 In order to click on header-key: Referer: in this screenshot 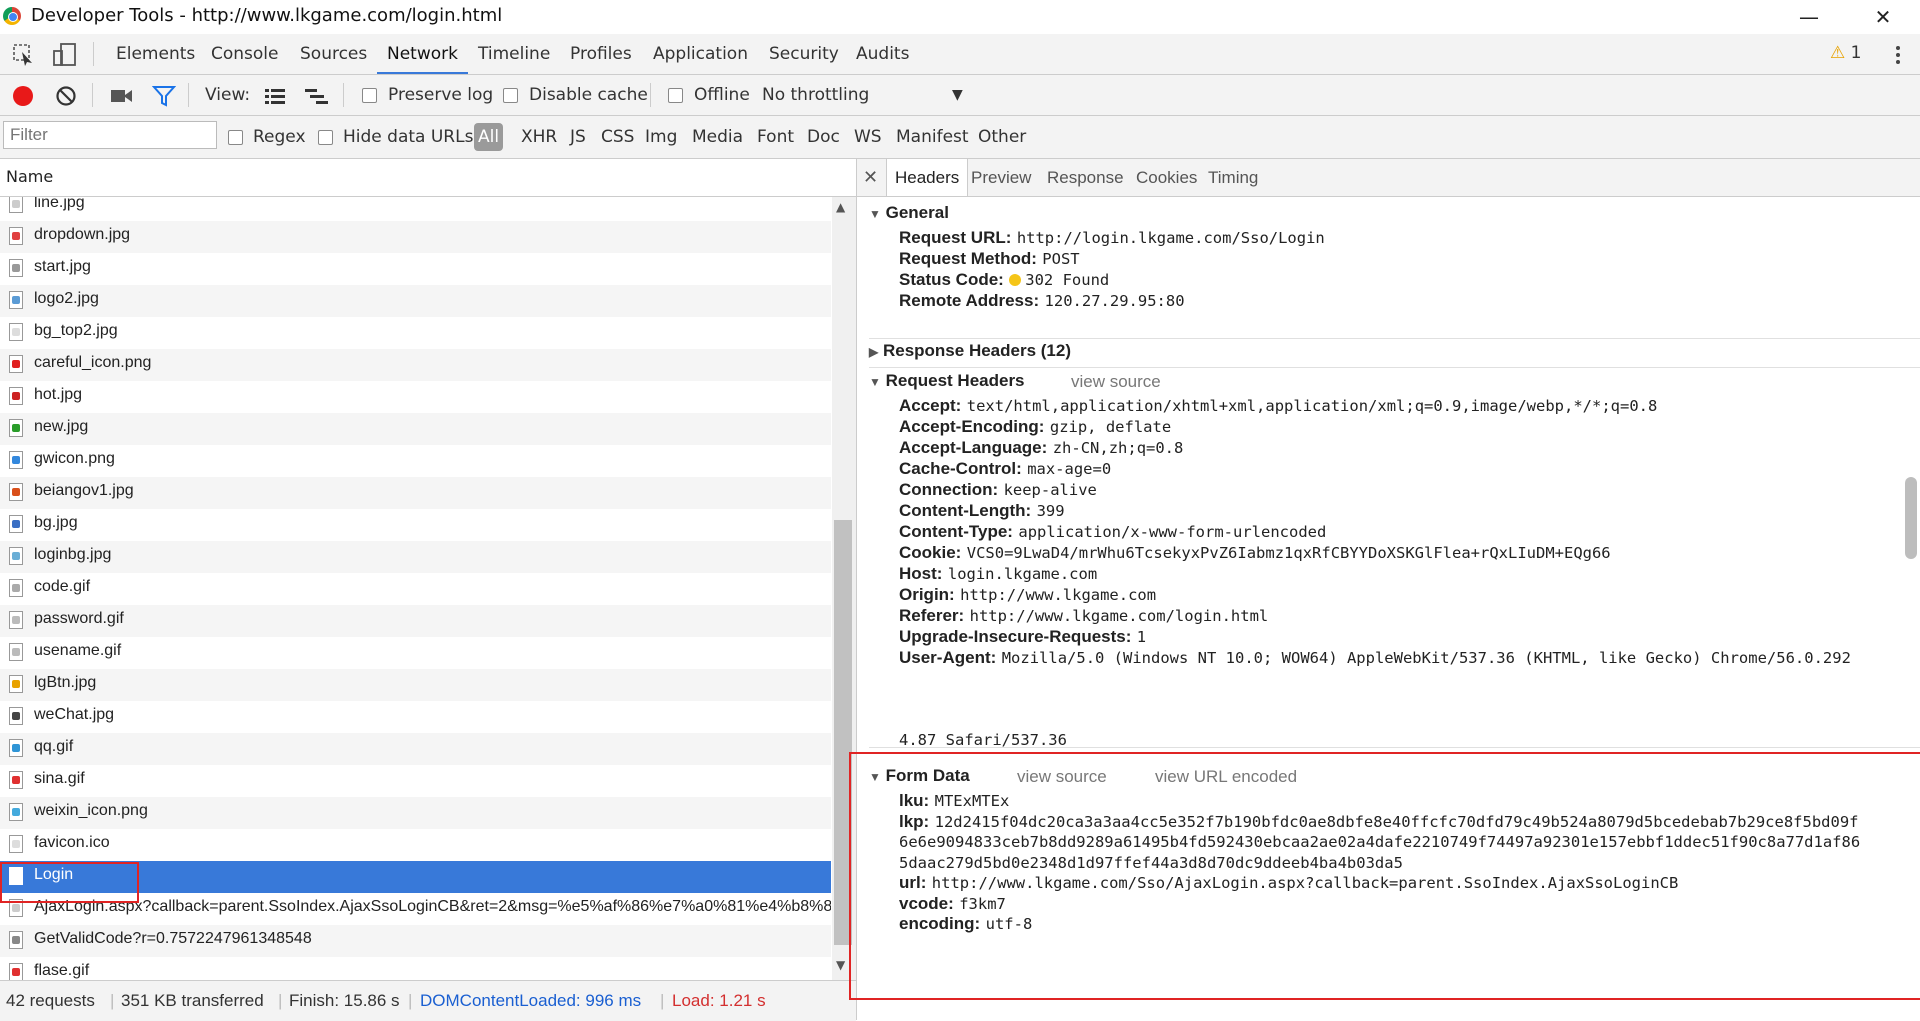, I will do `click(932, 615)`.